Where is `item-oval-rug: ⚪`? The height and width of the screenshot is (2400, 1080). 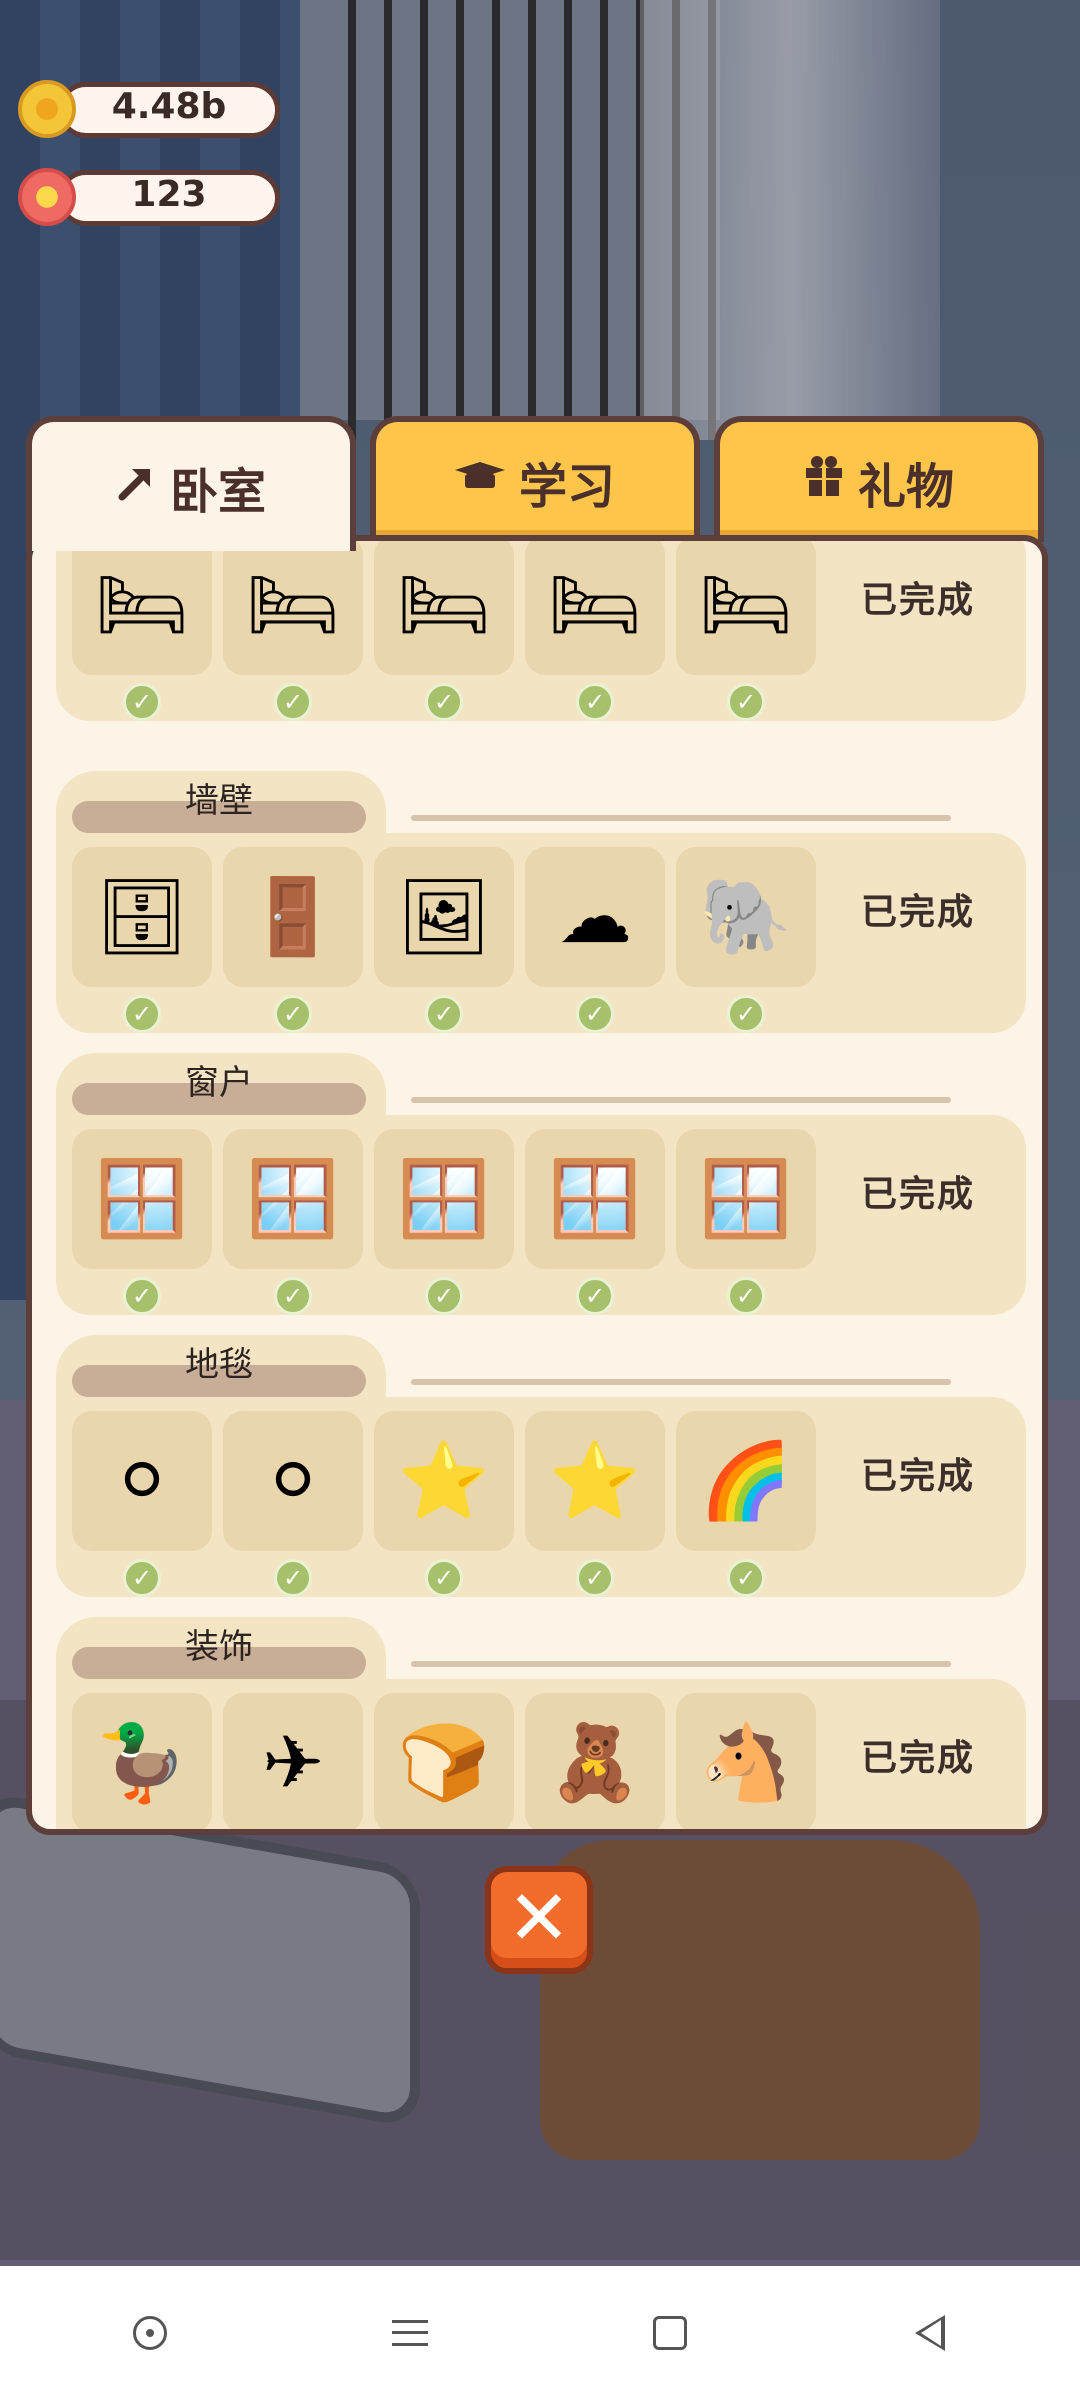
item-oval-rug: ⚪ is located at coordinates (293, 1481).